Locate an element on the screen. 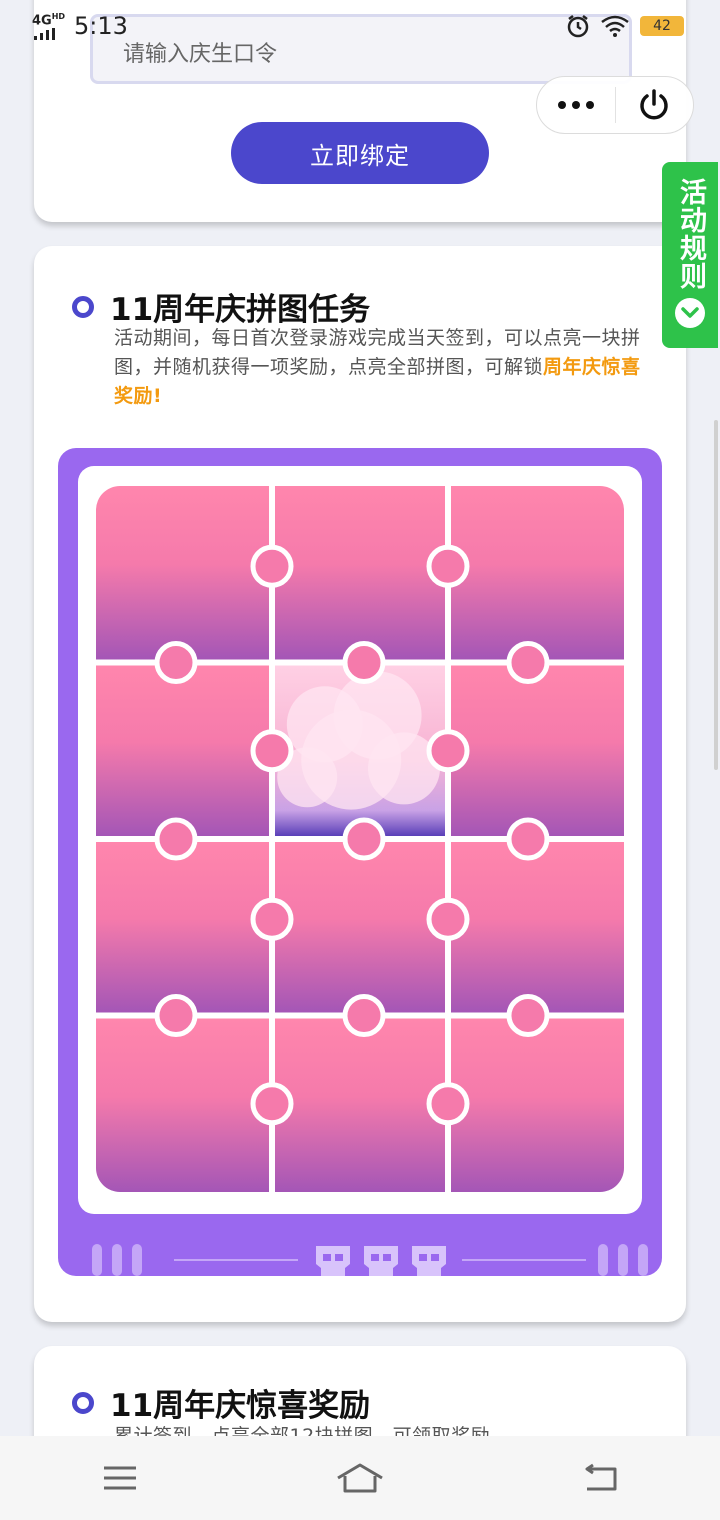  battery-level: 42 is located at coordinates (662, 26).